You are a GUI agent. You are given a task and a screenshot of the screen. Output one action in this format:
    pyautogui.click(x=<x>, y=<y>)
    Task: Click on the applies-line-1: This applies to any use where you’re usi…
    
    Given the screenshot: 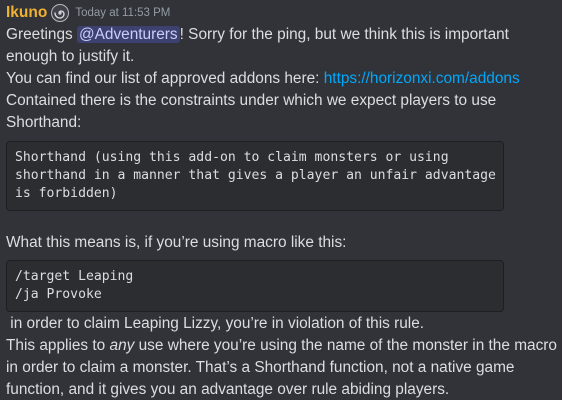 What is the action you would take?
    pyautogui.click(x=281, y=346)
    